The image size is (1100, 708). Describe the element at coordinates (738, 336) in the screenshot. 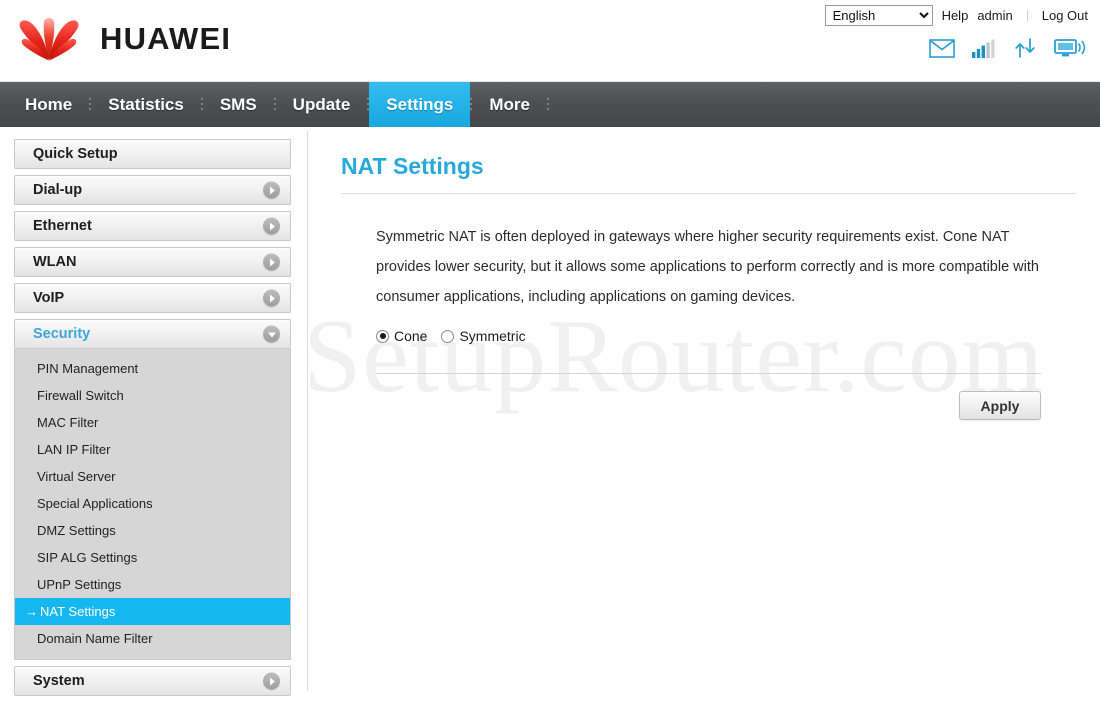

I see `nat-mode-radio-group: Cone Symmetric` at that location.